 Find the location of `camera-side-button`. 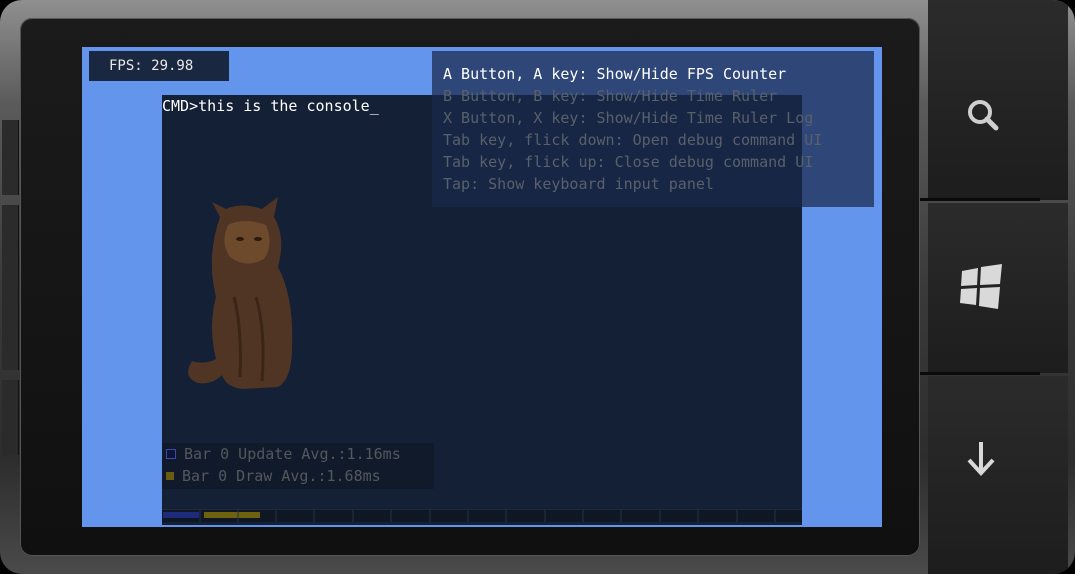

camera-side-button is located at coordinates (10, 417).